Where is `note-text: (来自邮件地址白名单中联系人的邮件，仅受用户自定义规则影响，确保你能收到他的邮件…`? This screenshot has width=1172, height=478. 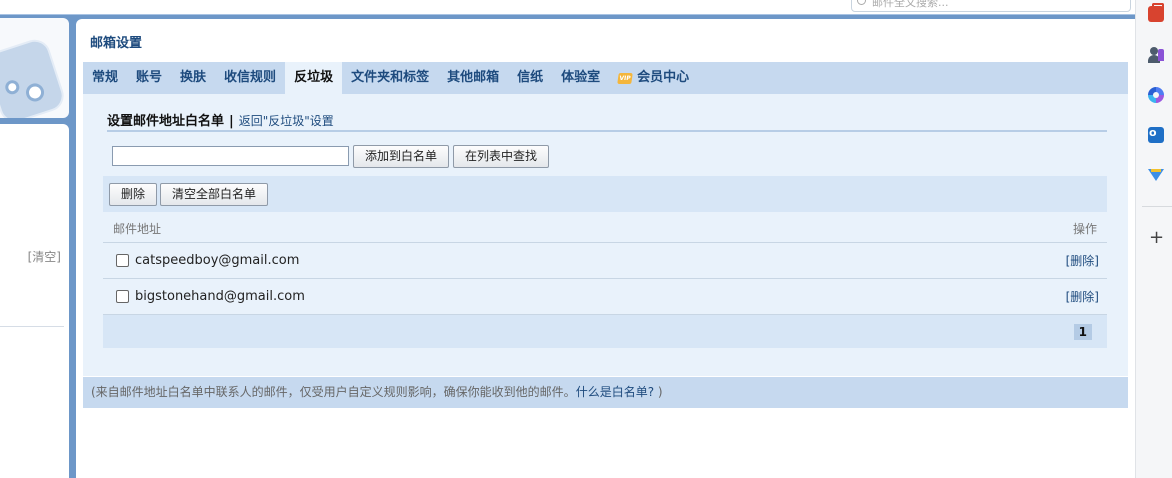
note-text: (来自邮件地址白名单中联系人的邮件，仅受用户自定义规则影响，确保你能收到他的邮件… is located at coordinates (333, 392).